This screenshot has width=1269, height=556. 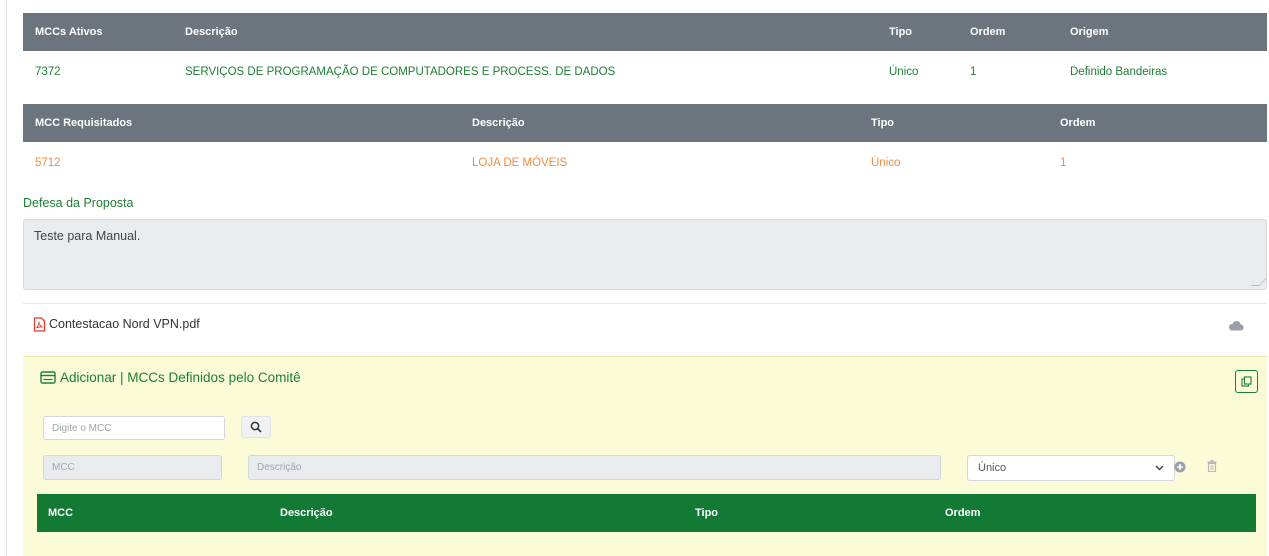 What do you see at coordinates (124, 324) in the screenshot?
I see `attachment-filename: Contestacao Nord VPN.pdf` at bounding box center [124, 324].